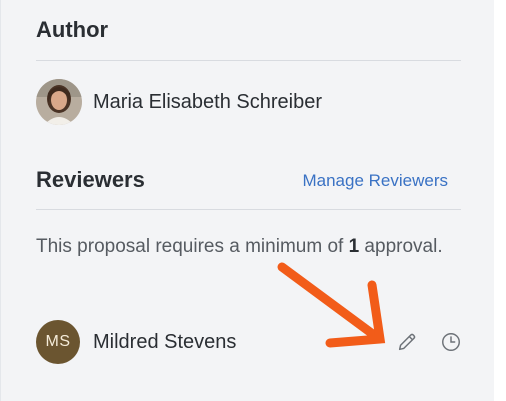 This screenshot has width=506, height=401. What do you see at coordinates (375, 181) in the screenshot?
I see `manage-reviewers-link: Manage Reviewers` at bounding box center [375, 181].